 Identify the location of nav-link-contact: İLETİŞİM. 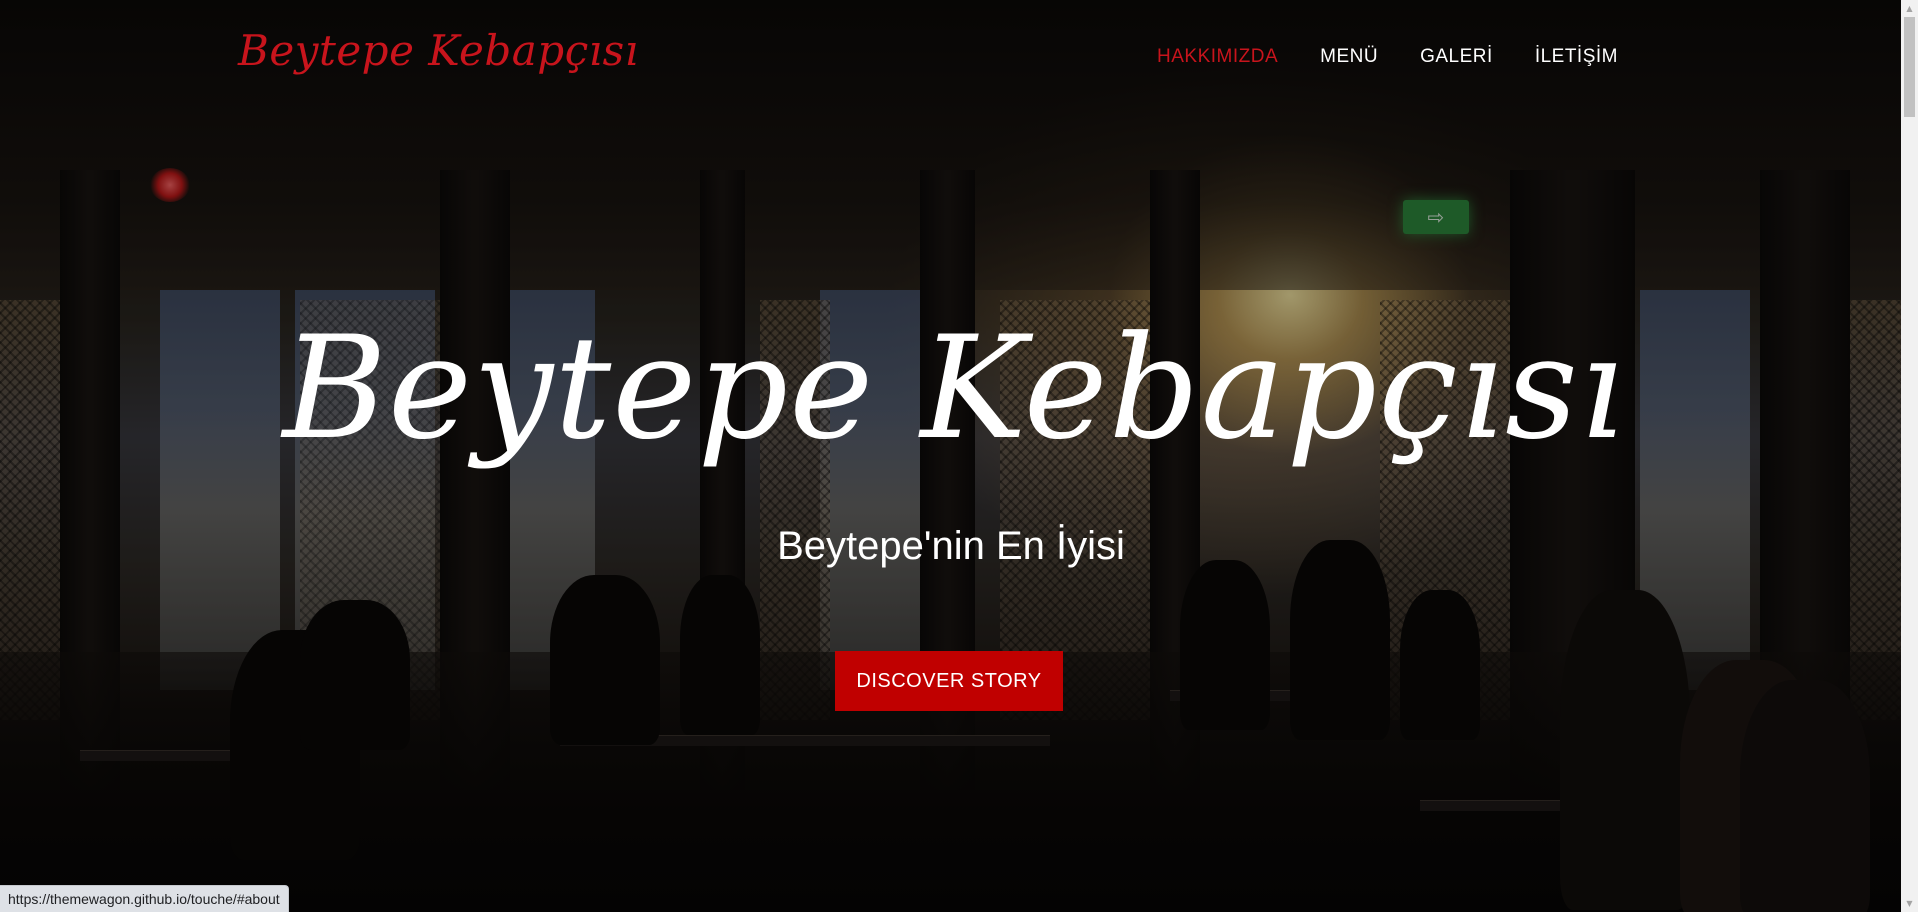
(1576, 56).